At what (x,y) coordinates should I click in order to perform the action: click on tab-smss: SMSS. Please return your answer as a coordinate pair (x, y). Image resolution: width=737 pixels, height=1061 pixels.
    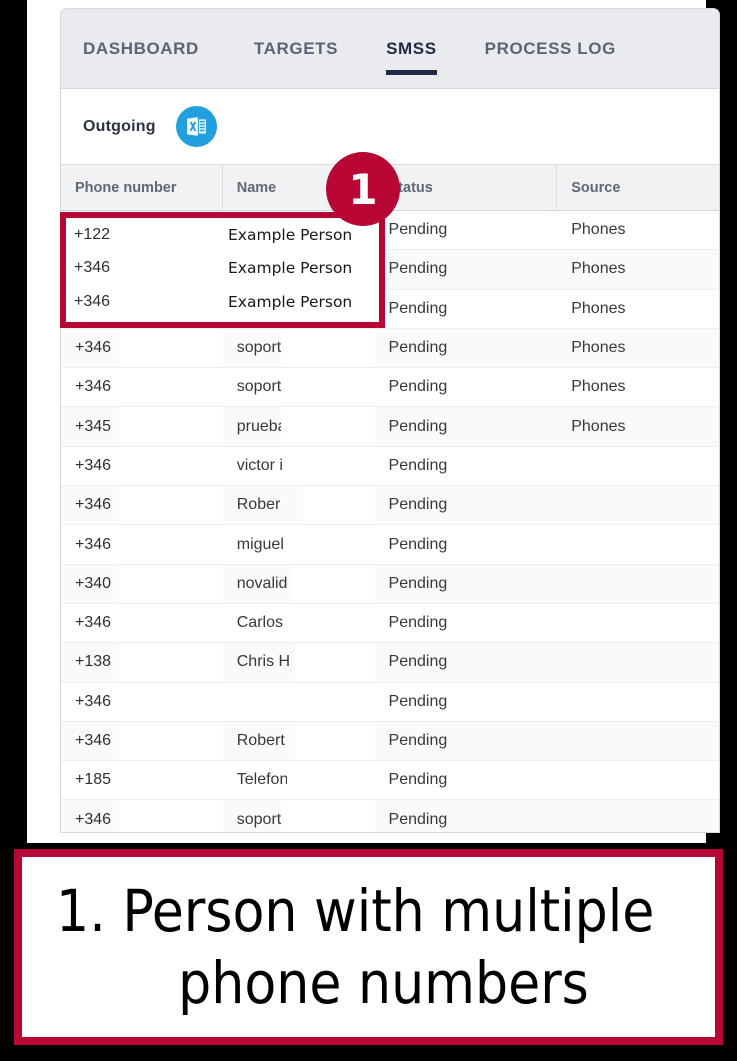
    Looking at the image, I should click on (411, 48).